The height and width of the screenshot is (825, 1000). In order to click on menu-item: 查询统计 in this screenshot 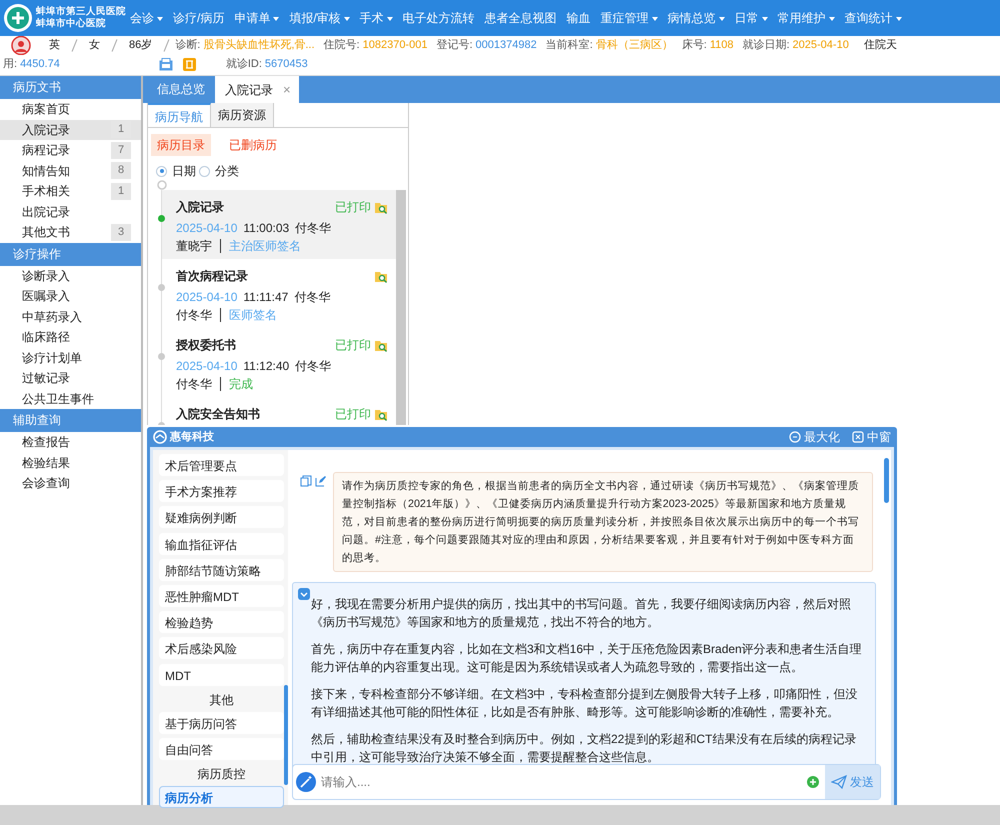, I will do `click(873, 18)`.